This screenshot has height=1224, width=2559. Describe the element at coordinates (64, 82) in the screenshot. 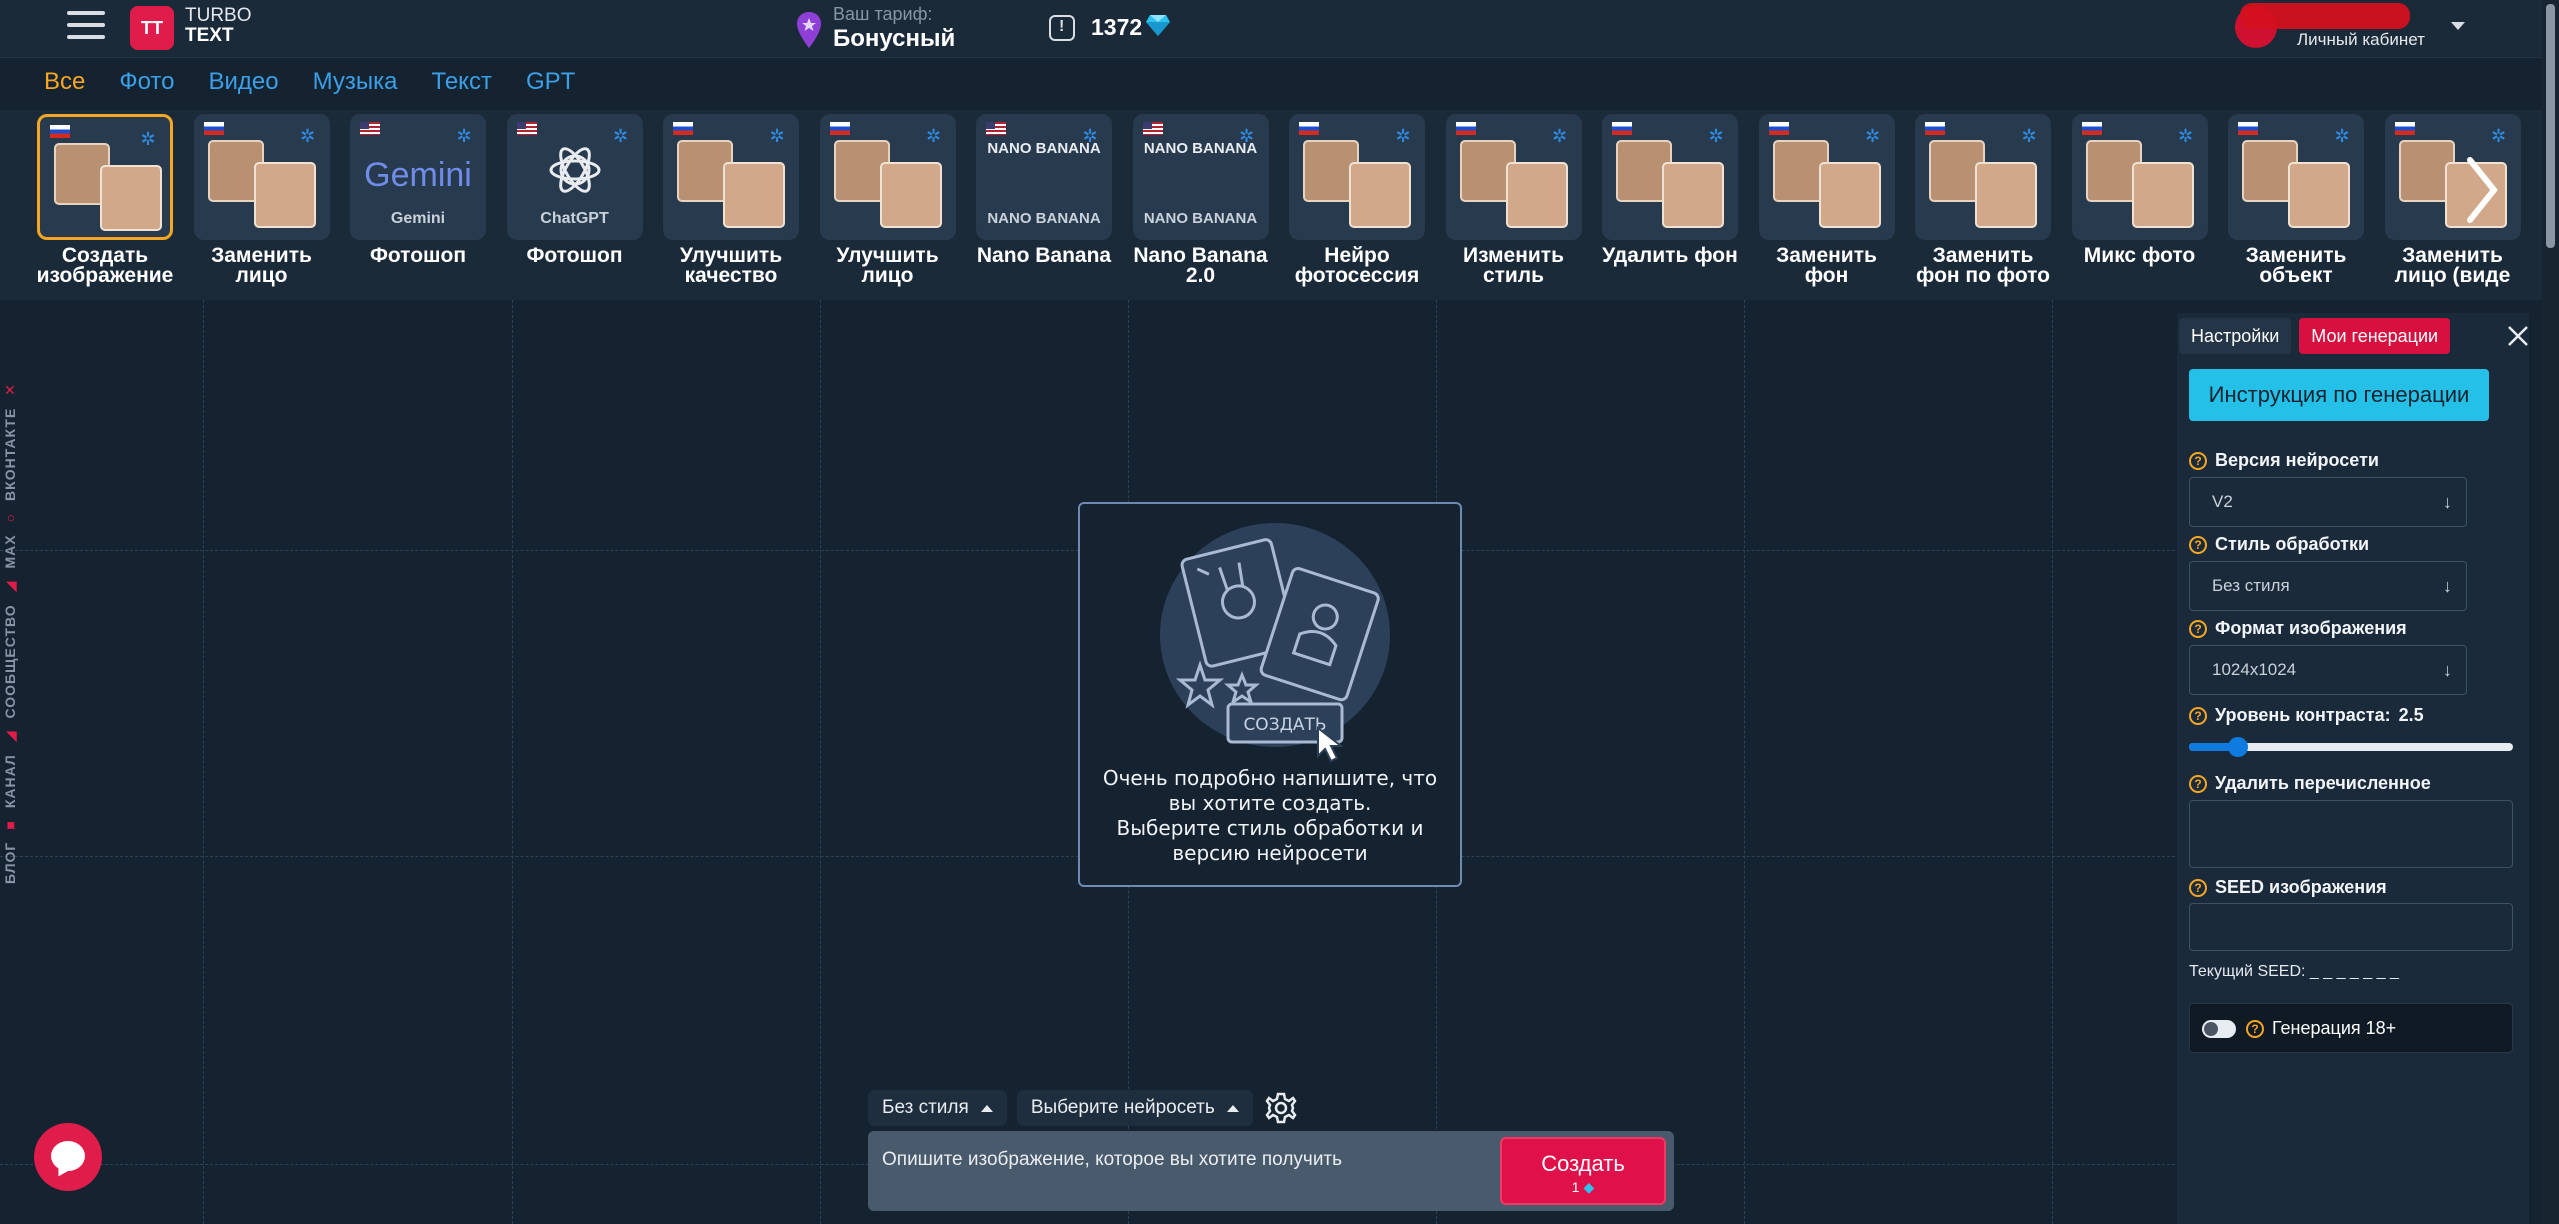

I see `tab-all: Все` at that location.